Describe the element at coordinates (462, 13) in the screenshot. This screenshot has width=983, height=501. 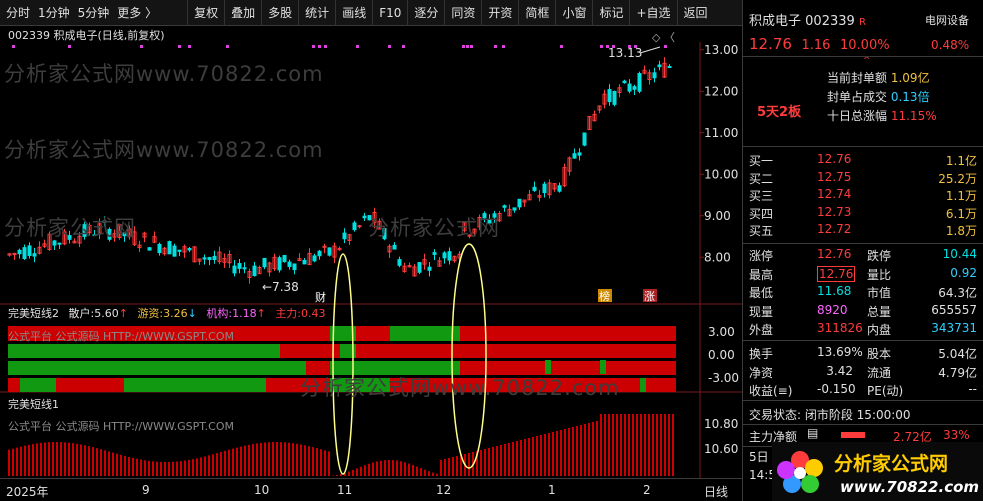
I see `tongzi-button: 同资` at that location.